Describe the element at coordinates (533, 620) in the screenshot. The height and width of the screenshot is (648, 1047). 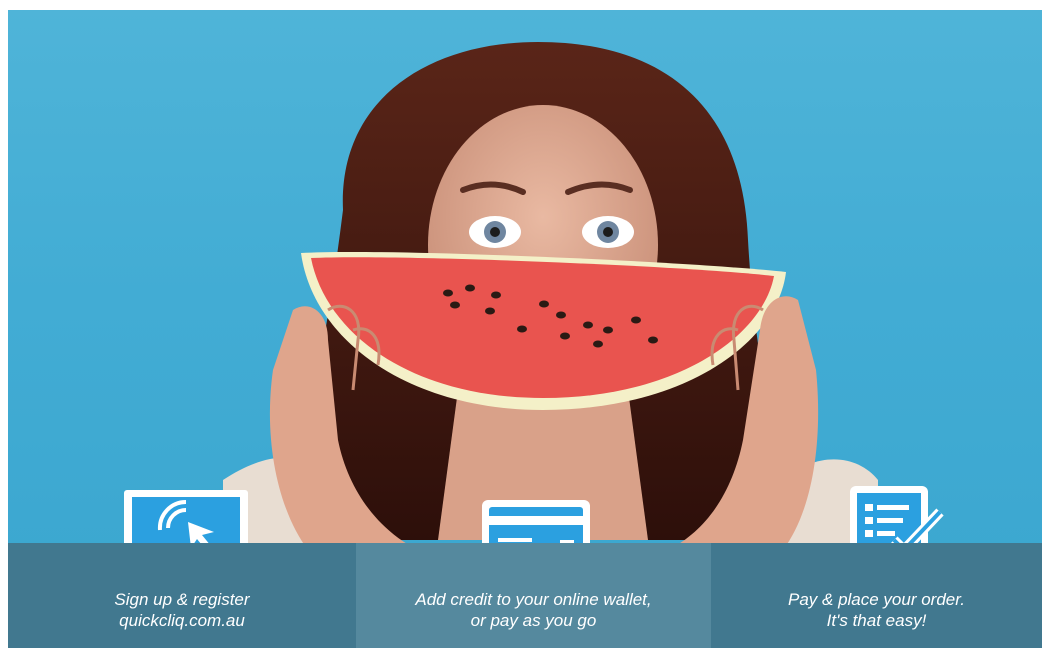
I see `step-line-2: or pay as you go` at that location.